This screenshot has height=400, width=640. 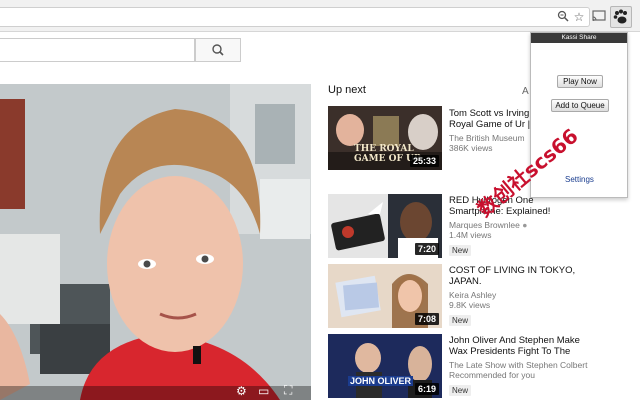 I want to click on verified-icon: ●, so click(x=525, y=225).